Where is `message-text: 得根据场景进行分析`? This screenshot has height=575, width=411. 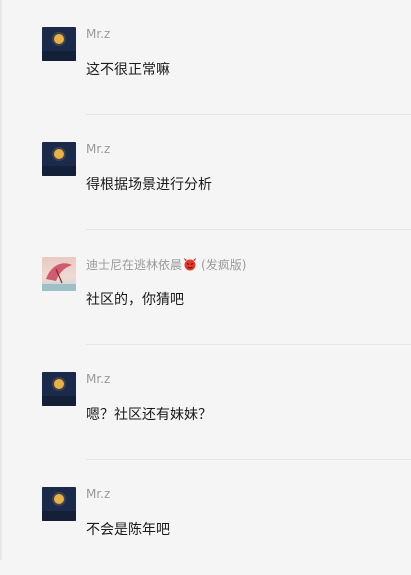 message-text: 得根据场景进行分析 is located at coordinates (149, 185).